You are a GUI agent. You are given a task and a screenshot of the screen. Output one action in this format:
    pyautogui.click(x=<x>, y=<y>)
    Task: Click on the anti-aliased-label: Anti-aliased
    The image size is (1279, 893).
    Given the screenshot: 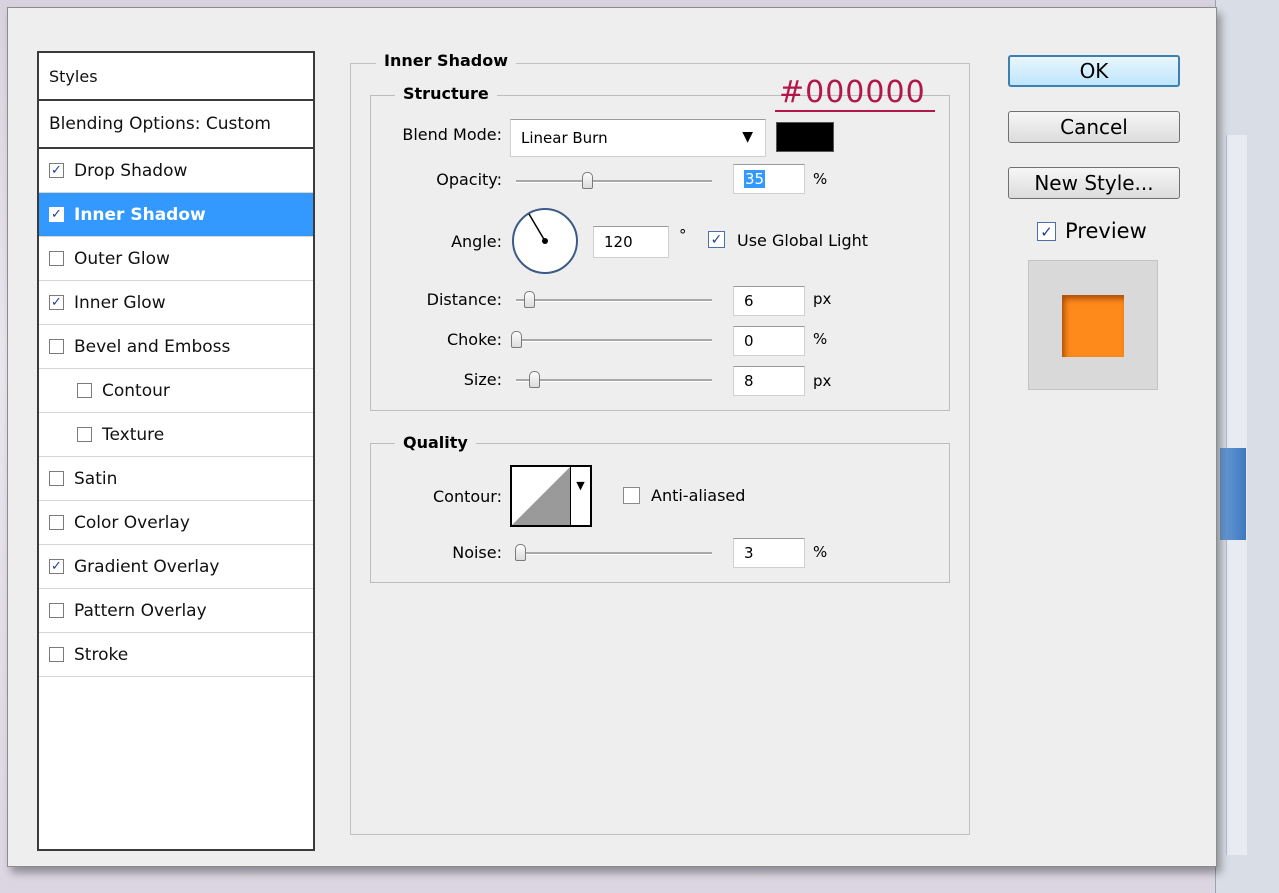 What is the action you would take?
    pyautogui.click(x=698, y=495)
    